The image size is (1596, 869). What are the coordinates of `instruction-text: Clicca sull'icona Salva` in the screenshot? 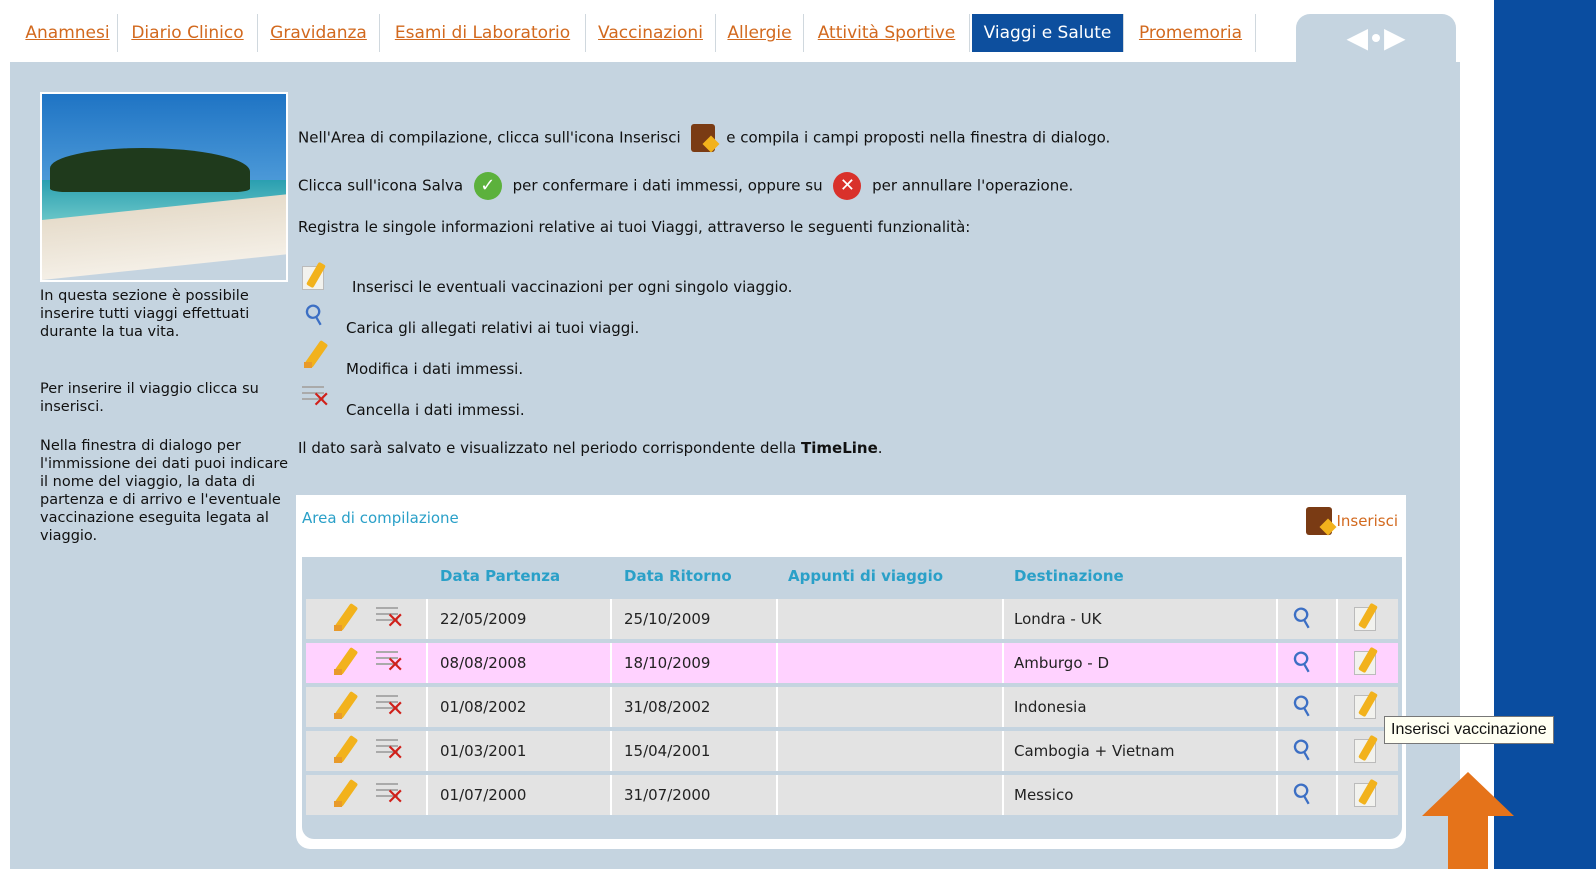 It's located at (381, 185).